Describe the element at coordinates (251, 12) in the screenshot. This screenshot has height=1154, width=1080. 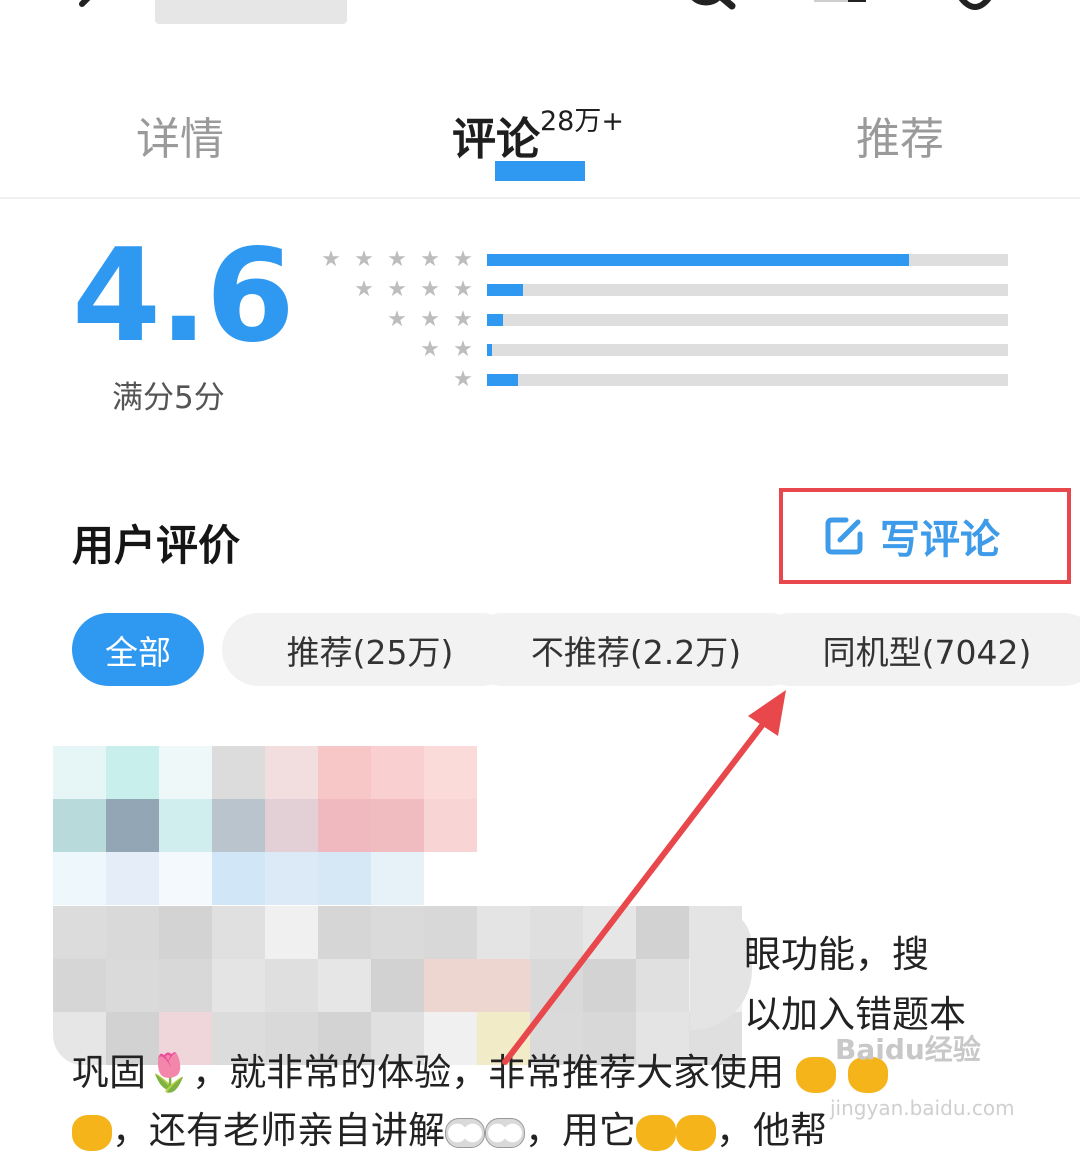
I see `app-title-redacted` at that location.